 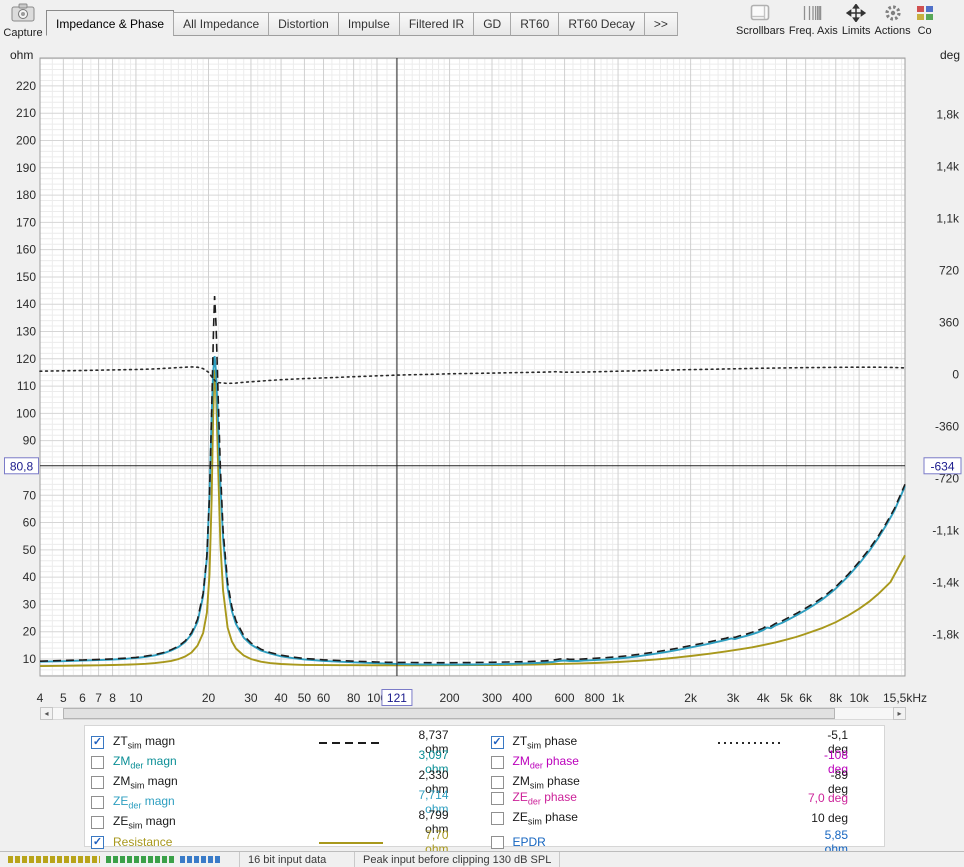 What do you see at coordinates (98, 698) in the screenshot?
I see `svg-text: 7` at bounding box center [98, 698].